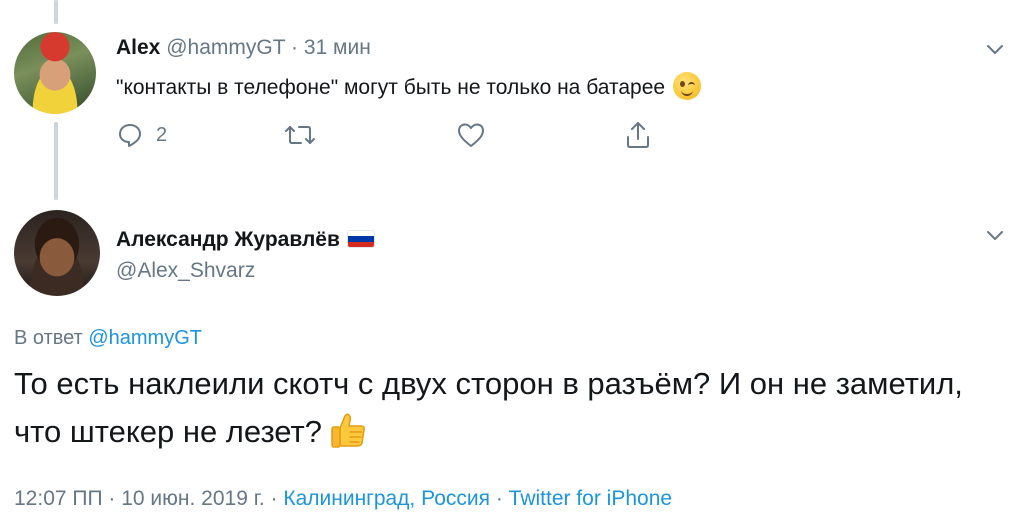 The height and width of the screenshot is (527, 1024). What do you see at coordinates (185, 271) in the screenshot?
I see `tweet2-author-handle: @Alex_Shvarz` at bounding box center [185, 271].